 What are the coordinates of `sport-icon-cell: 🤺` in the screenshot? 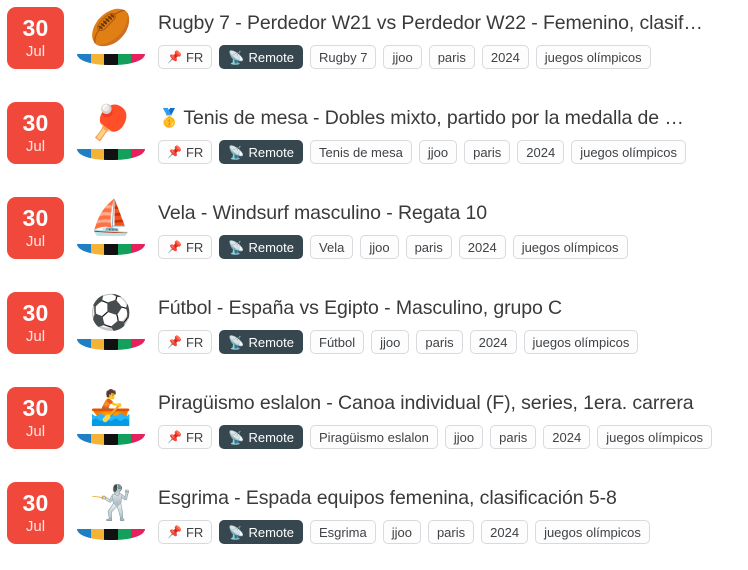 It's located at (111, 510).